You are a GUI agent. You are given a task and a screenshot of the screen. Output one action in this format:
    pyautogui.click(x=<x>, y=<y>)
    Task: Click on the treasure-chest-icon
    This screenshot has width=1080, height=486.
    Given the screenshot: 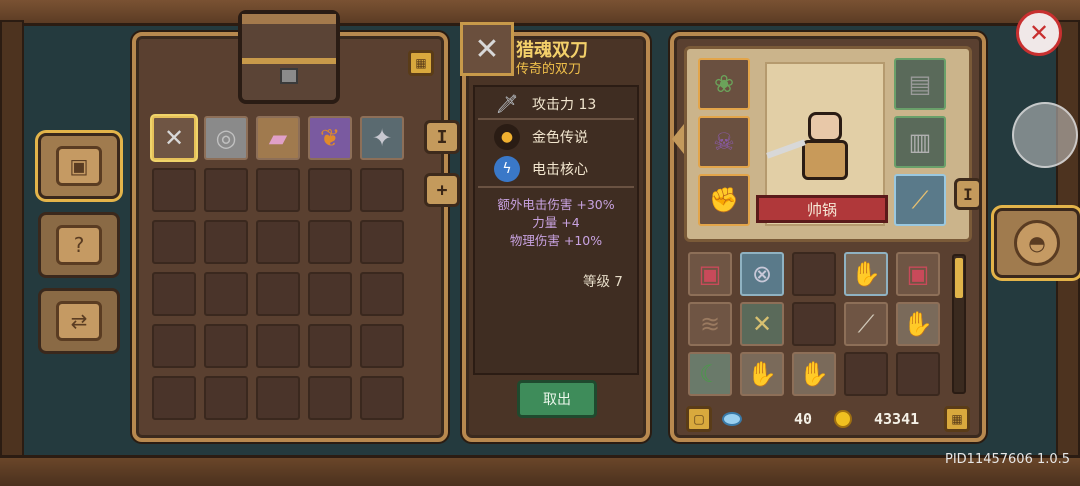 What is the action you would take?
    pyautogui.click(x=289, y=57)
    